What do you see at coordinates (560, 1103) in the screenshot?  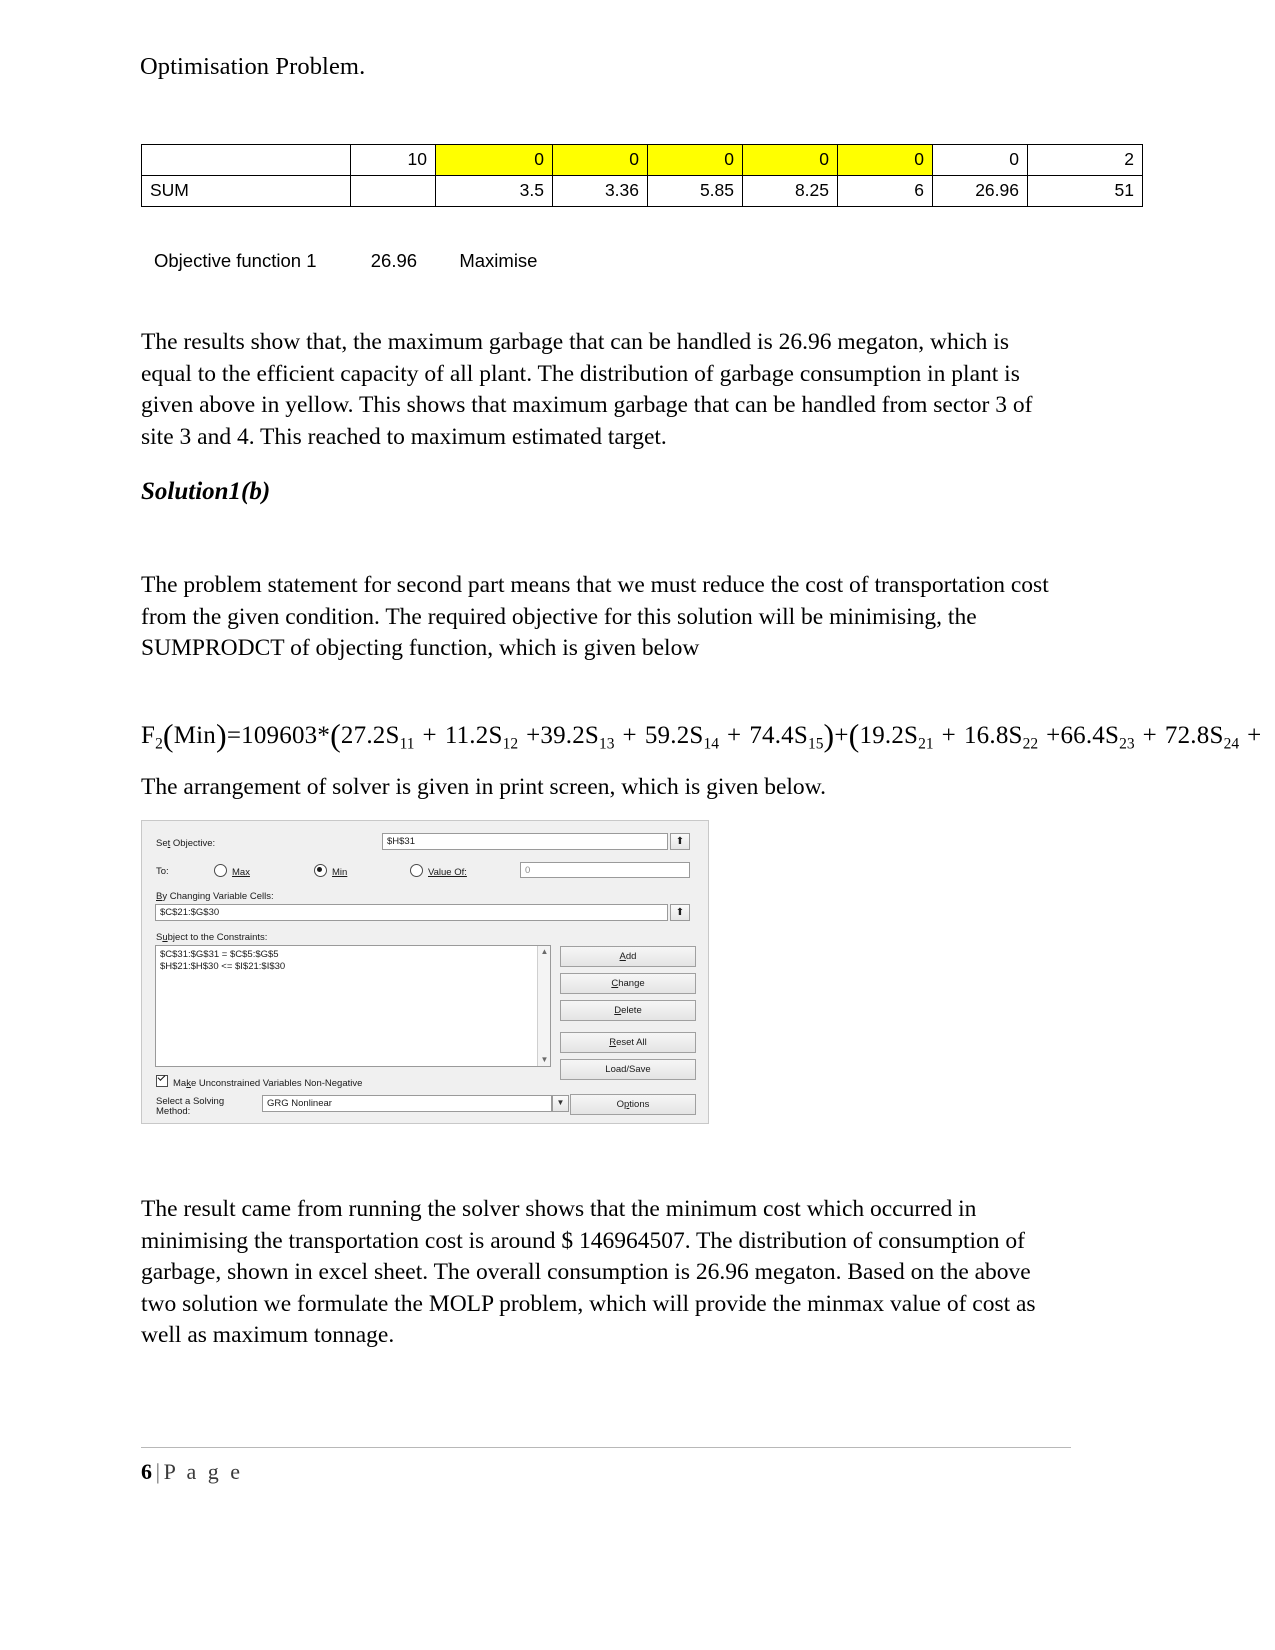 I see `chevron-down-icon: ▼` at bounding box center [560, 1103].